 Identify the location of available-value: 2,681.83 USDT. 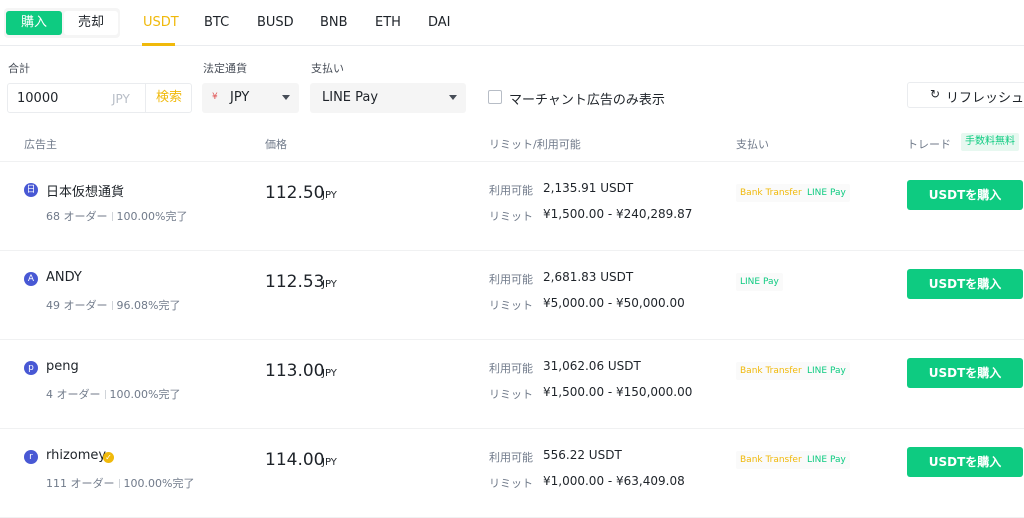
(588, 277).